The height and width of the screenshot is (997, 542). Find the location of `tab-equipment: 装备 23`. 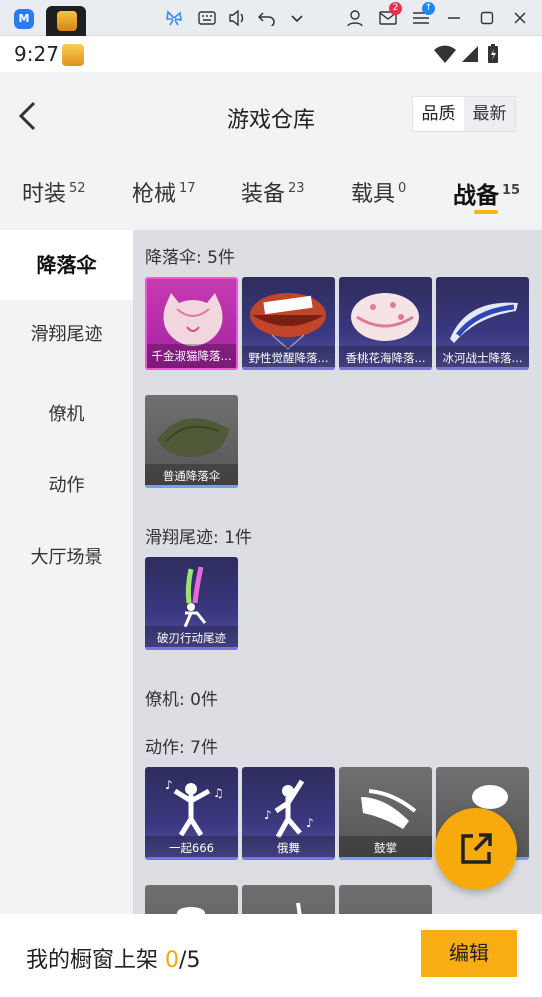

tab-equipment: 装备 23 is located at coordinates (273, 192).